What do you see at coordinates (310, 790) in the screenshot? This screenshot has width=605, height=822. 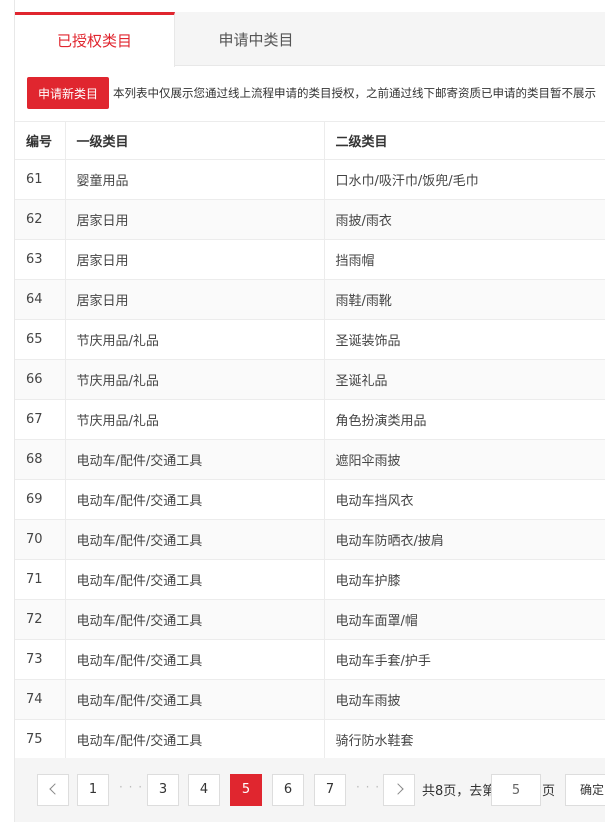 I see `pagination: 1 · · · 3 4 5 6 7 · · · 共8页，去第 页 确定` at bounding box center [310, 790].